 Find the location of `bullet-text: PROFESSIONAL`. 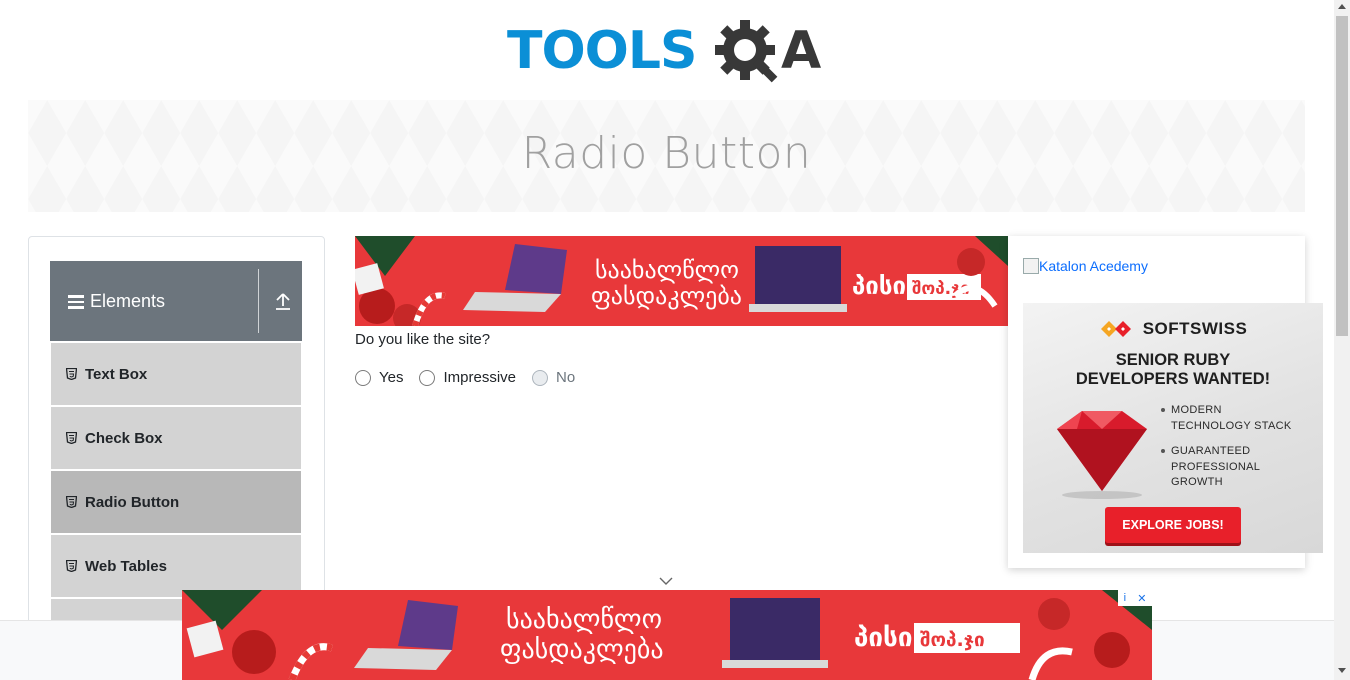

bullet-text: PROFESSIONAL is located at coordinates (1216, 466).